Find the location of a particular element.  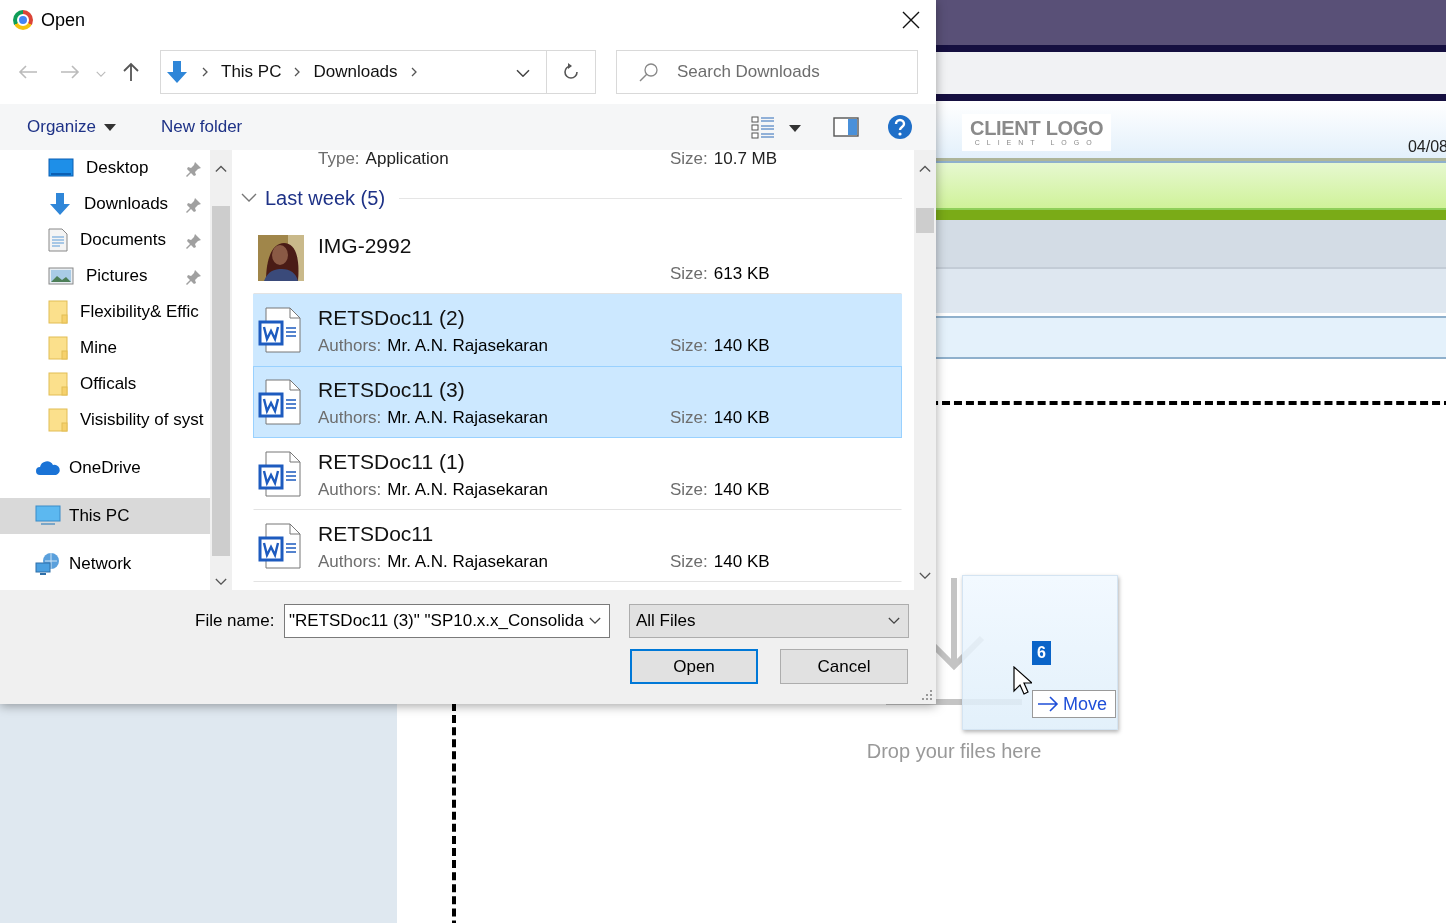

size-value: 613 KB is located at coordinates (741, 274).